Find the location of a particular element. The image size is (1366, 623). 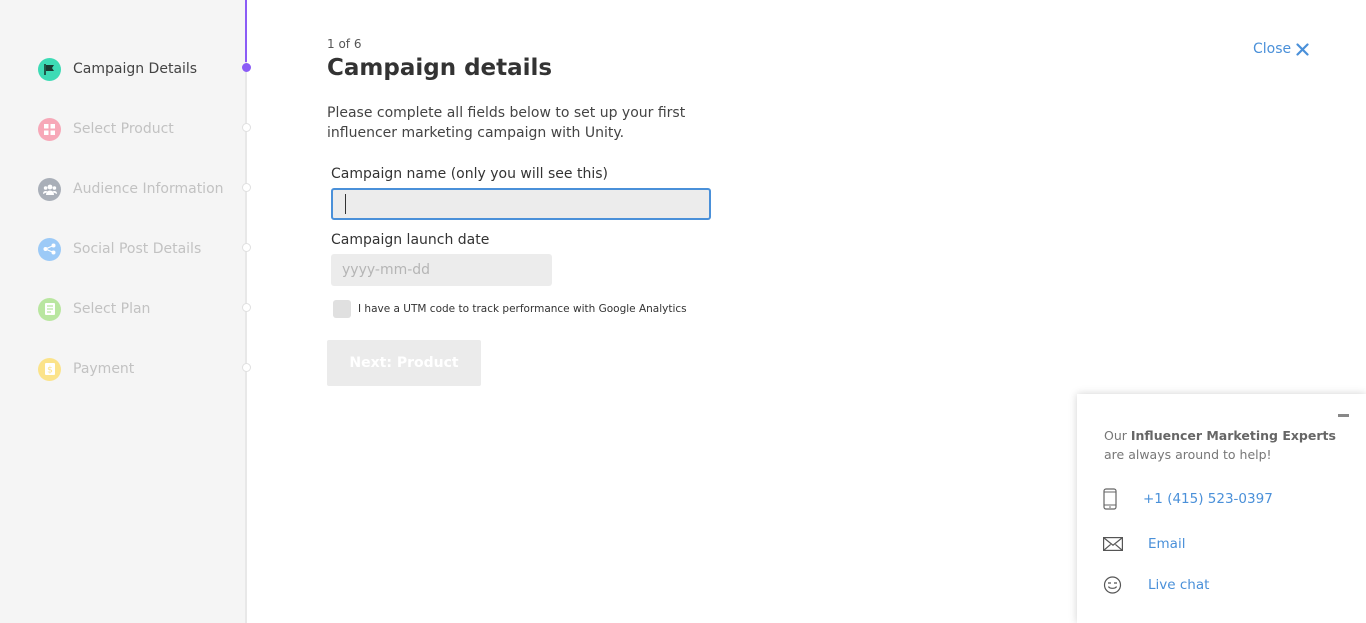

close-label: Close is located at coordinates (1272, 49).